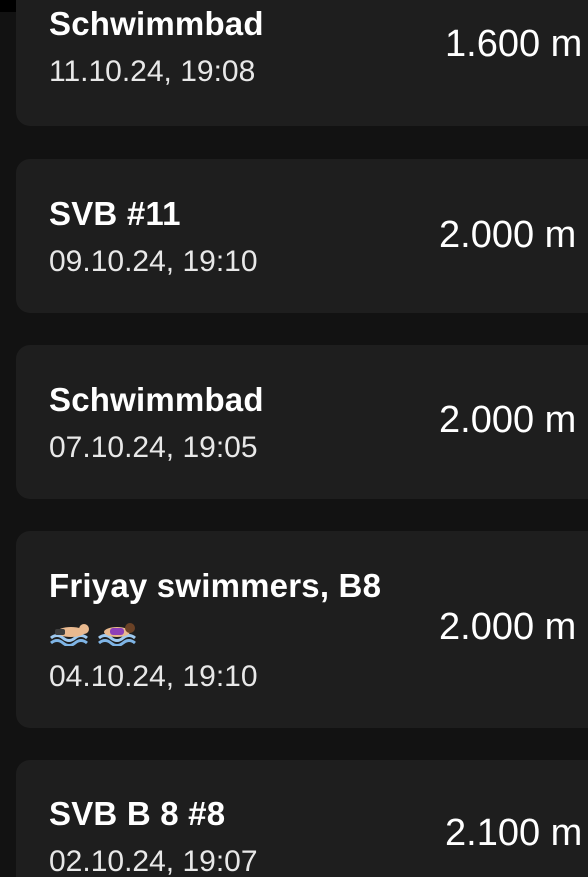  Describe the element at coordinates (153, 261) in the screenshot. I see `workout-date: 09.10.24, 19:10` at that location.